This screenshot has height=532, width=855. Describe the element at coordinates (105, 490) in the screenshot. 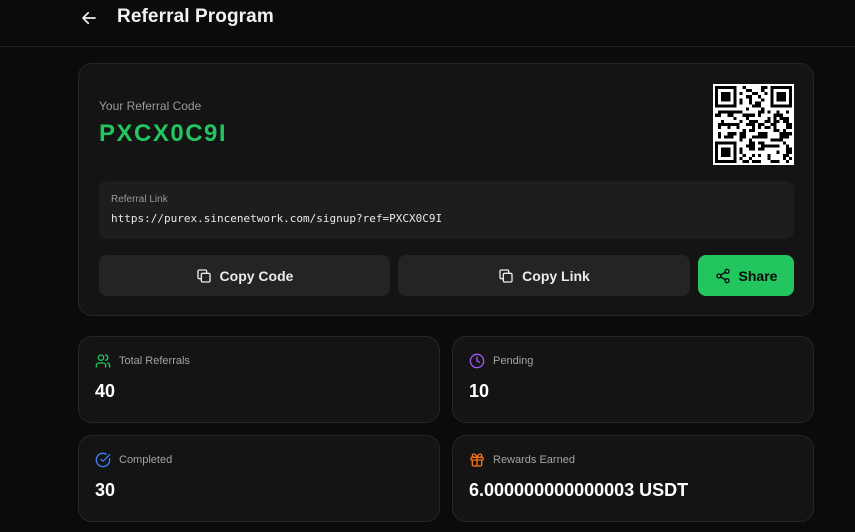

I see `stat-value: 30` at that location.